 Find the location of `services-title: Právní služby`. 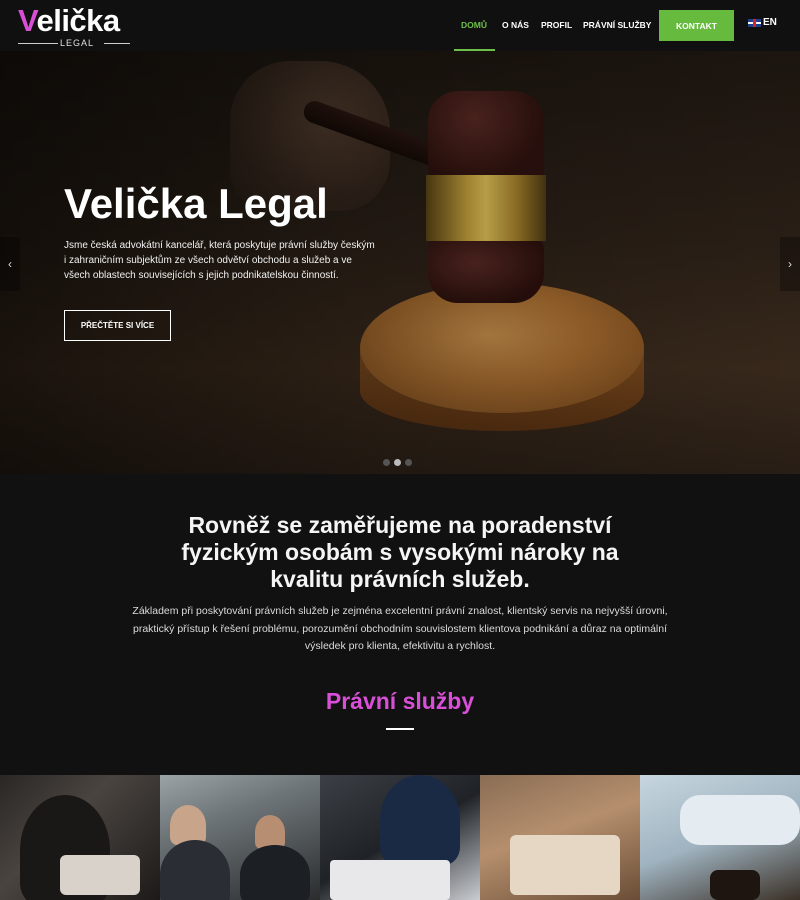

services-title: Právní služby is located at coordinates (400, 701).